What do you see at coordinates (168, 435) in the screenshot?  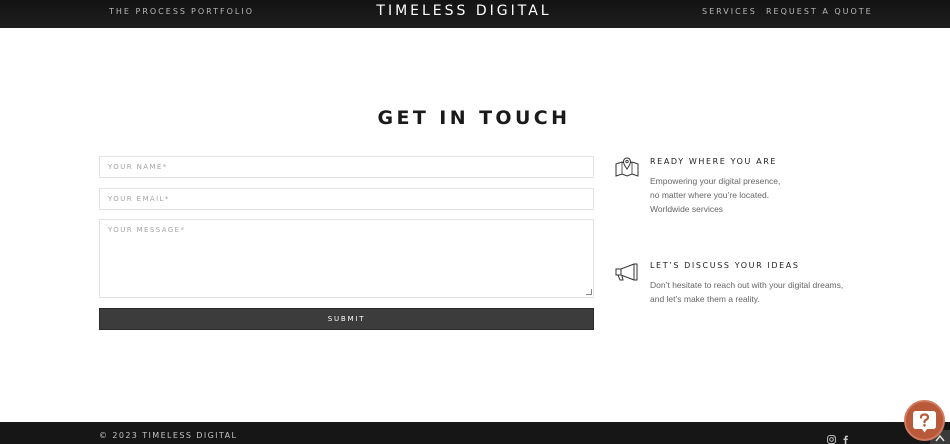 I see `copyright-text: © 2023 TIMELESS DIGITAL` at bounding box center [168, 435].